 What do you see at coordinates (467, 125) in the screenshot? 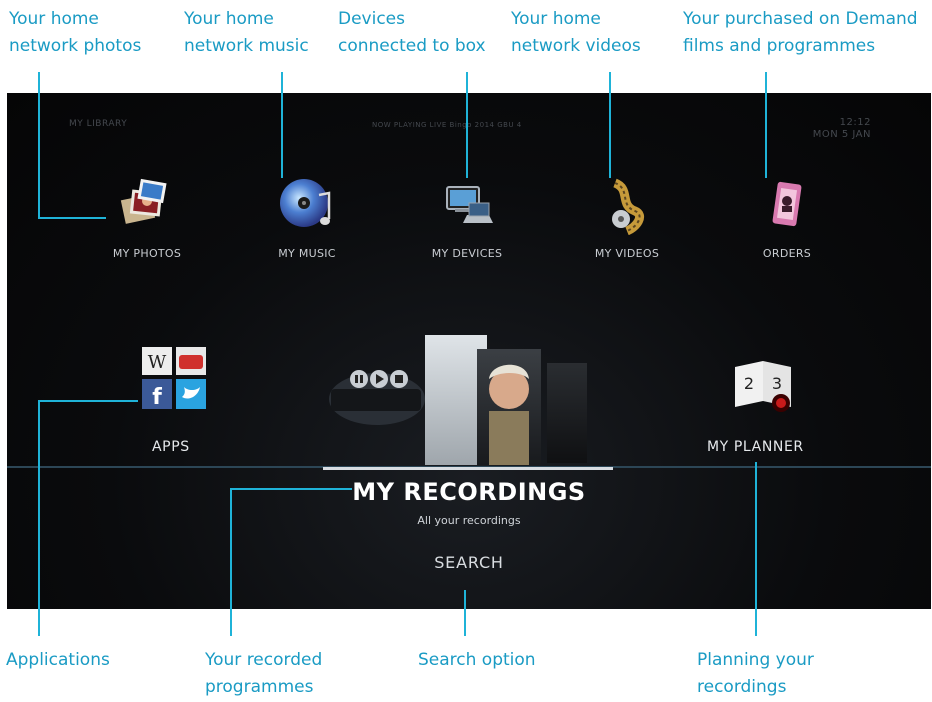
I see `connector-devices` at bounding box center [467, 125].